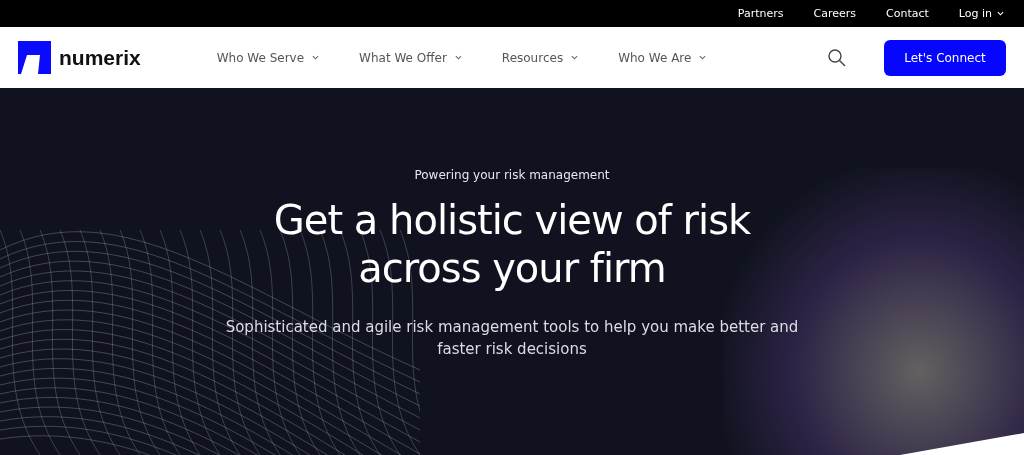 The image size is (1024, 455). What do you see at coordinates (837, 57) in the screenshot?
I see `search-icon` at bounding box center [837, 57].